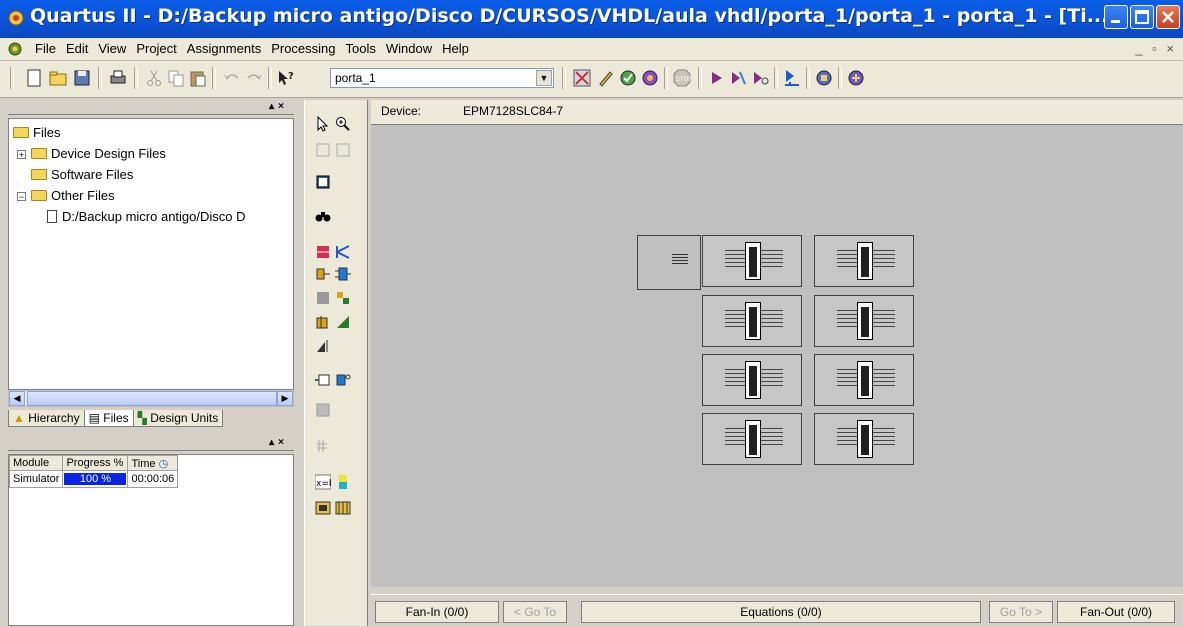 The image size is (1183, 627). Describe the element at coordinates (36, 463) in the screenshot. I see `column-header-module: Module` at that location.